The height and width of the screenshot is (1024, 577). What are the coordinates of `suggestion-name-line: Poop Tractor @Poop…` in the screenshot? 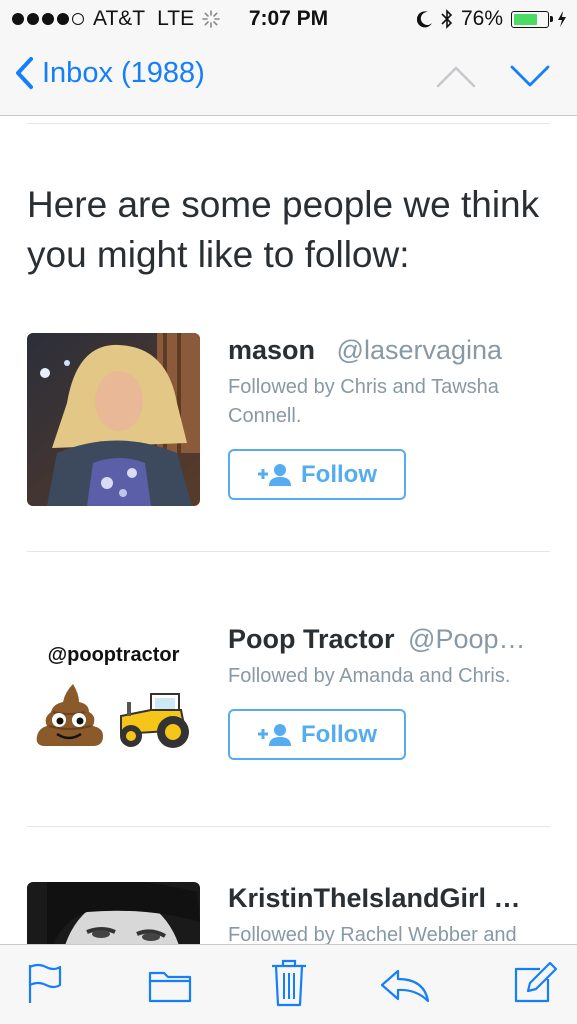 It's located at (388, 639).